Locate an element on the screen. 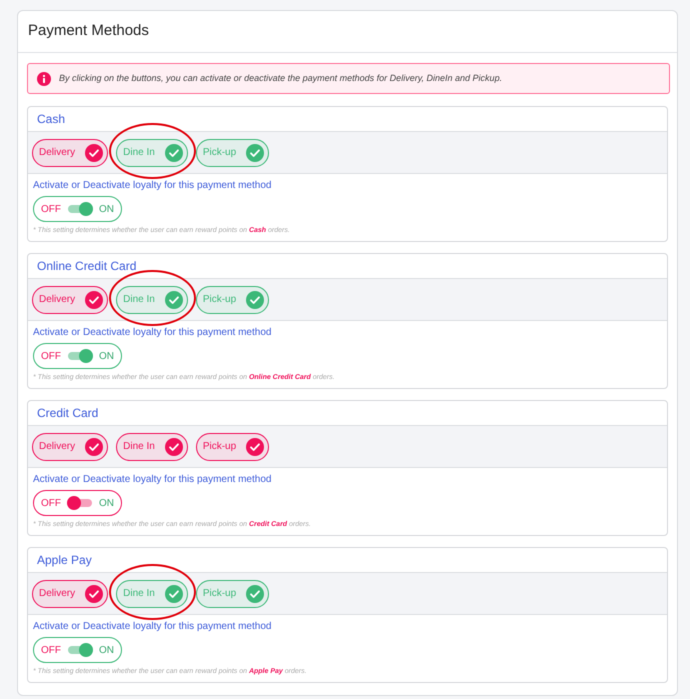 The image size is (690, 699). payment-method-title: Cash is located at coordinates (51, 119).